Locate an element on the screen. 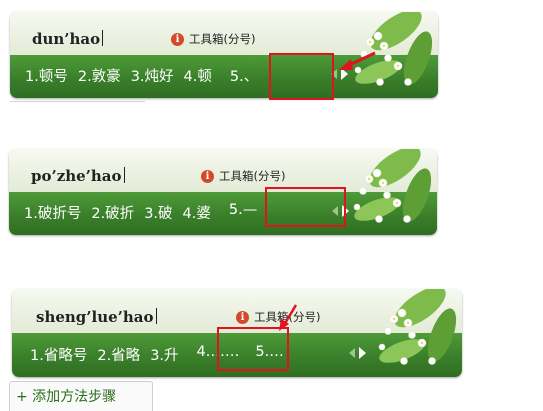  candidate-4: 4.婆 is located at coordinates (197, 212).